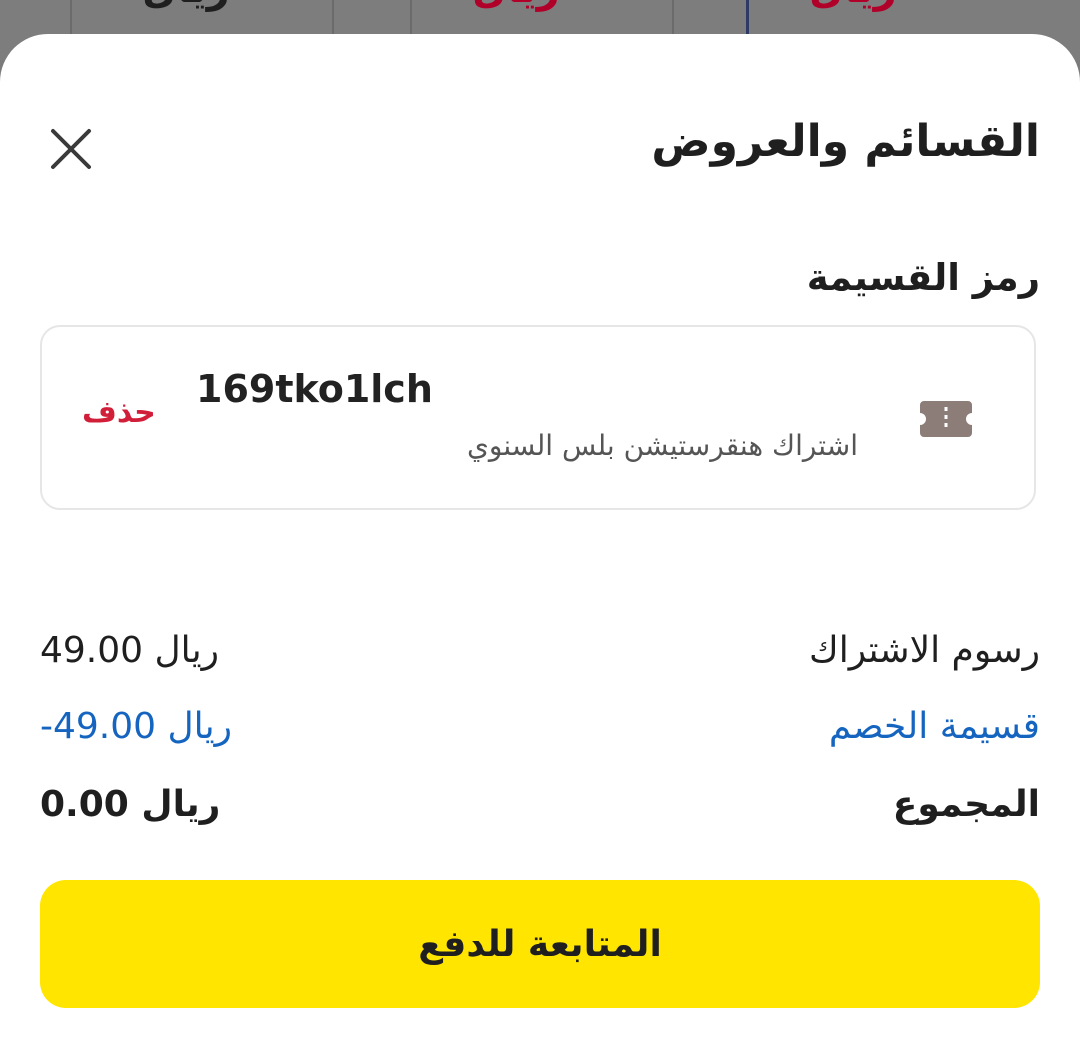 The image size is (1080, 1049). Describe the element at coordinates (934, 726) in the screenshot. I see `discount-voucher-label: قسيمة الخصم` at that location.